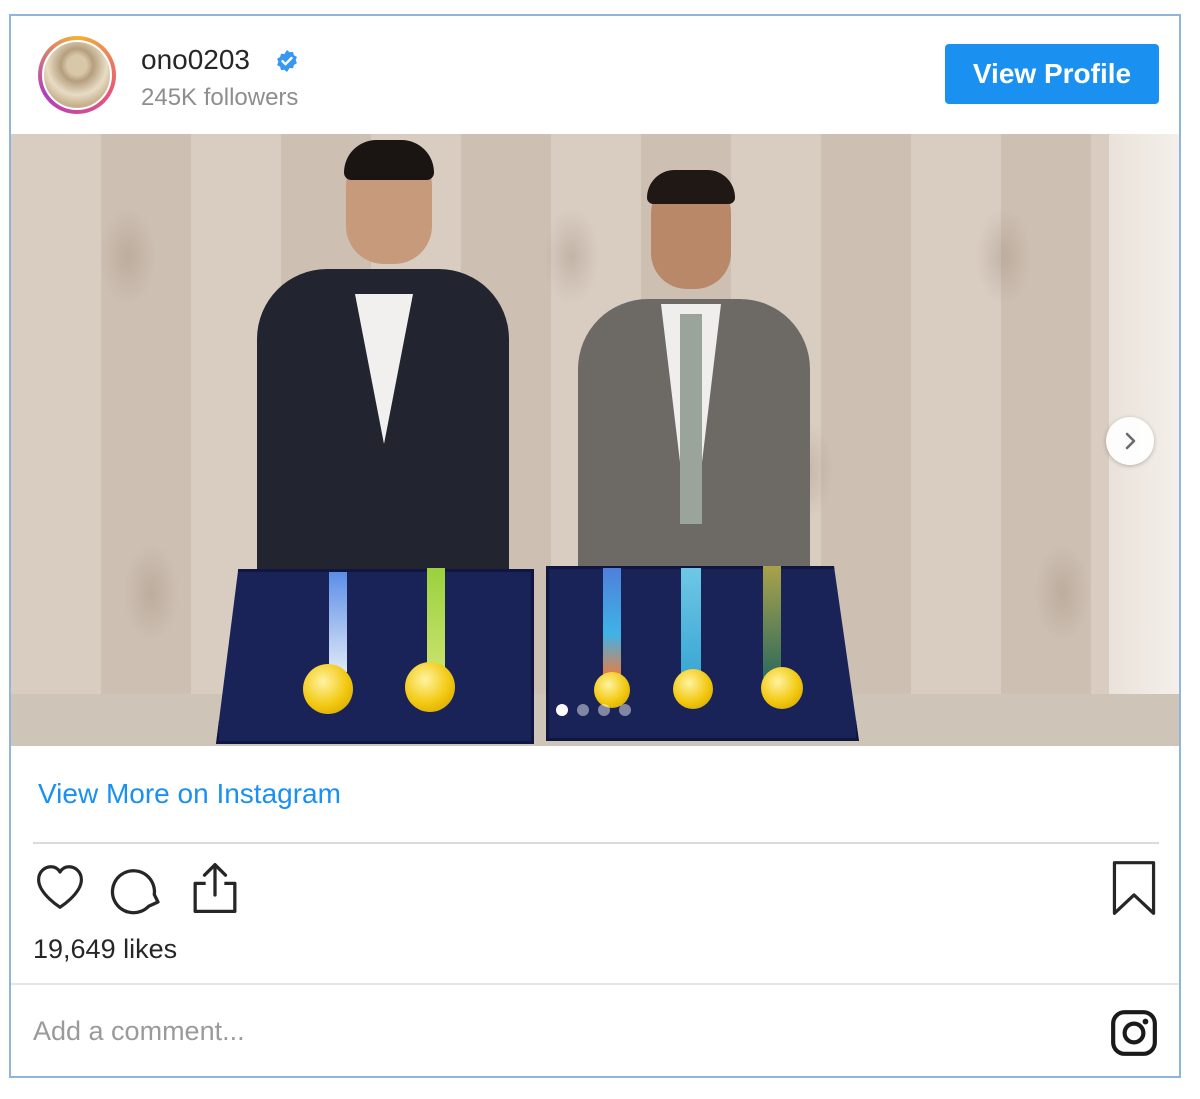 The image size is (1200, 1099). Describe the element at coordinates (593, 710) in the screenshot. I see `carousel-indicators` at that location.